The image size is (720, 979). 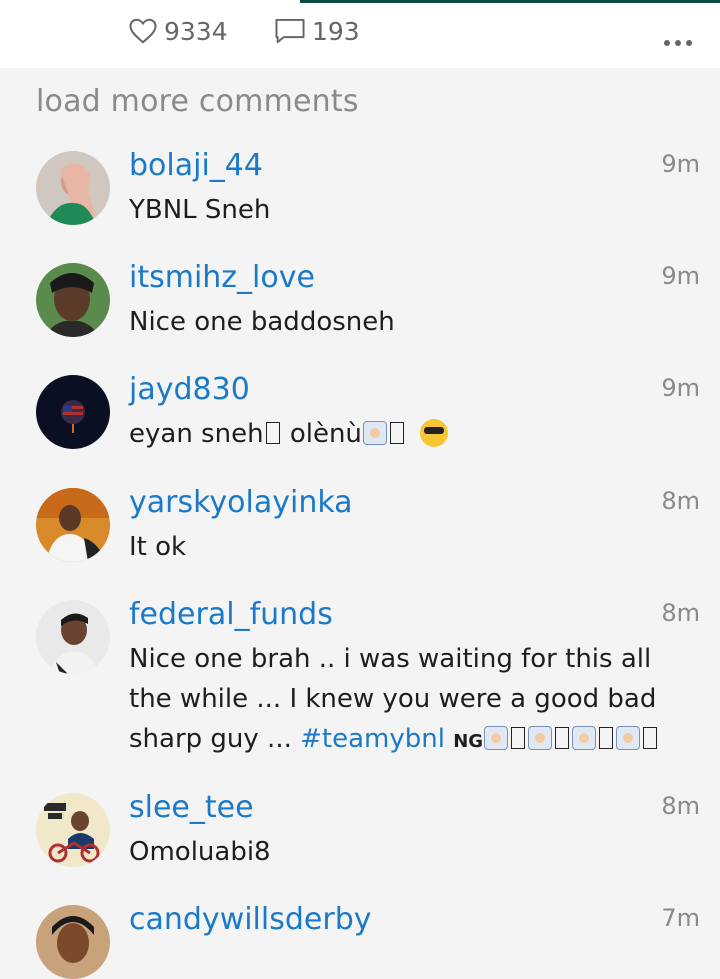 I want to click on comment-icon, so click(x=290, y=31).